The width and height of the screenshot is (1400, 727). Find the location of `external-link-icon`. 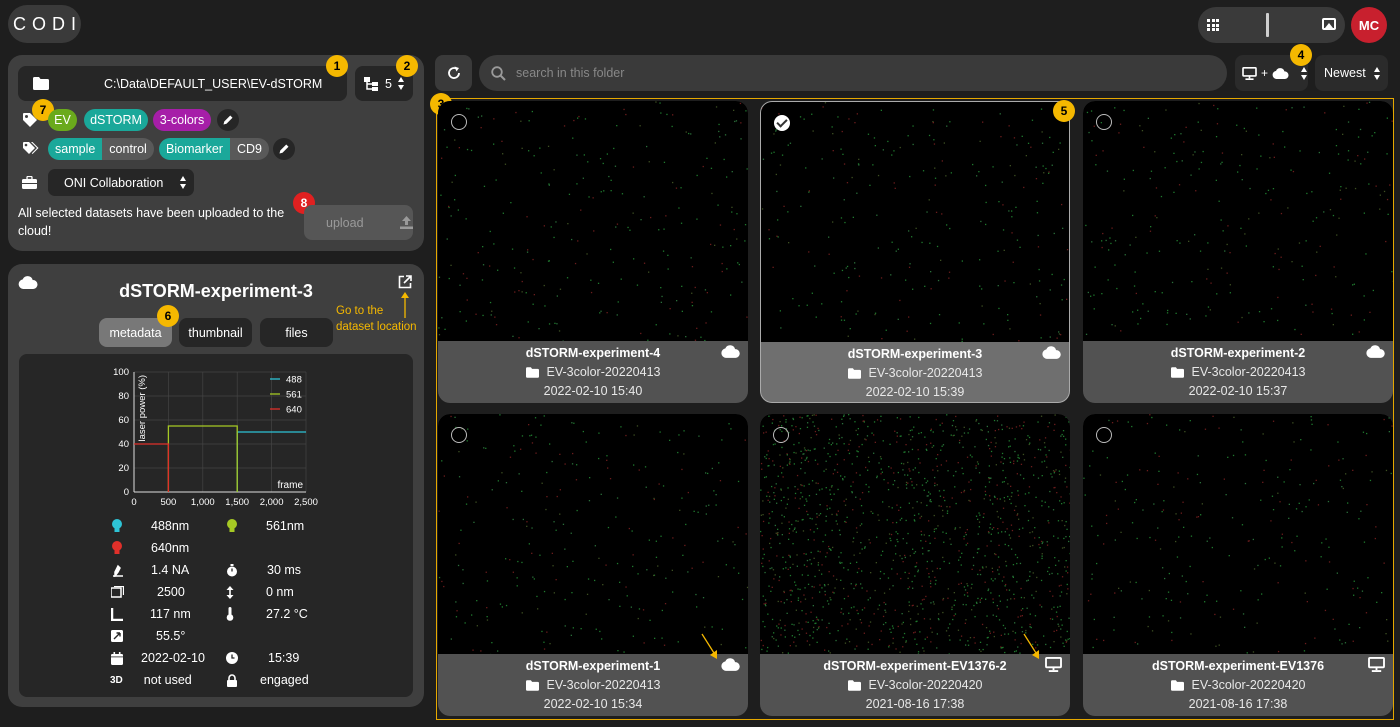

external-link-icon is located at coordinates (405, 282).